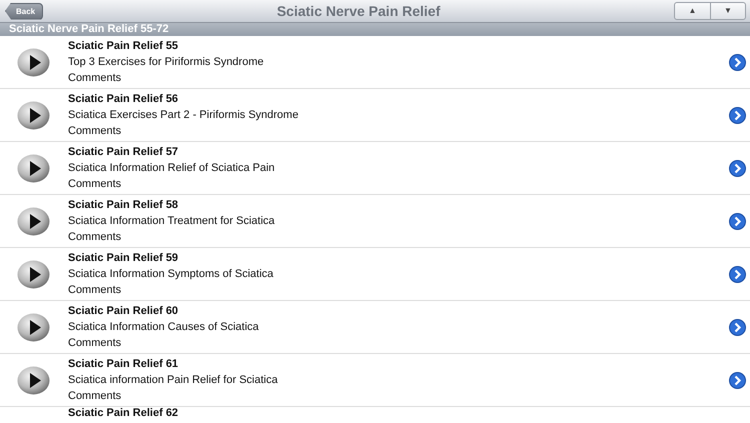 This screenshot has width=750, height=423. I want to click on item-title: Sciatic Pain Relief 59, so click(124, 258).